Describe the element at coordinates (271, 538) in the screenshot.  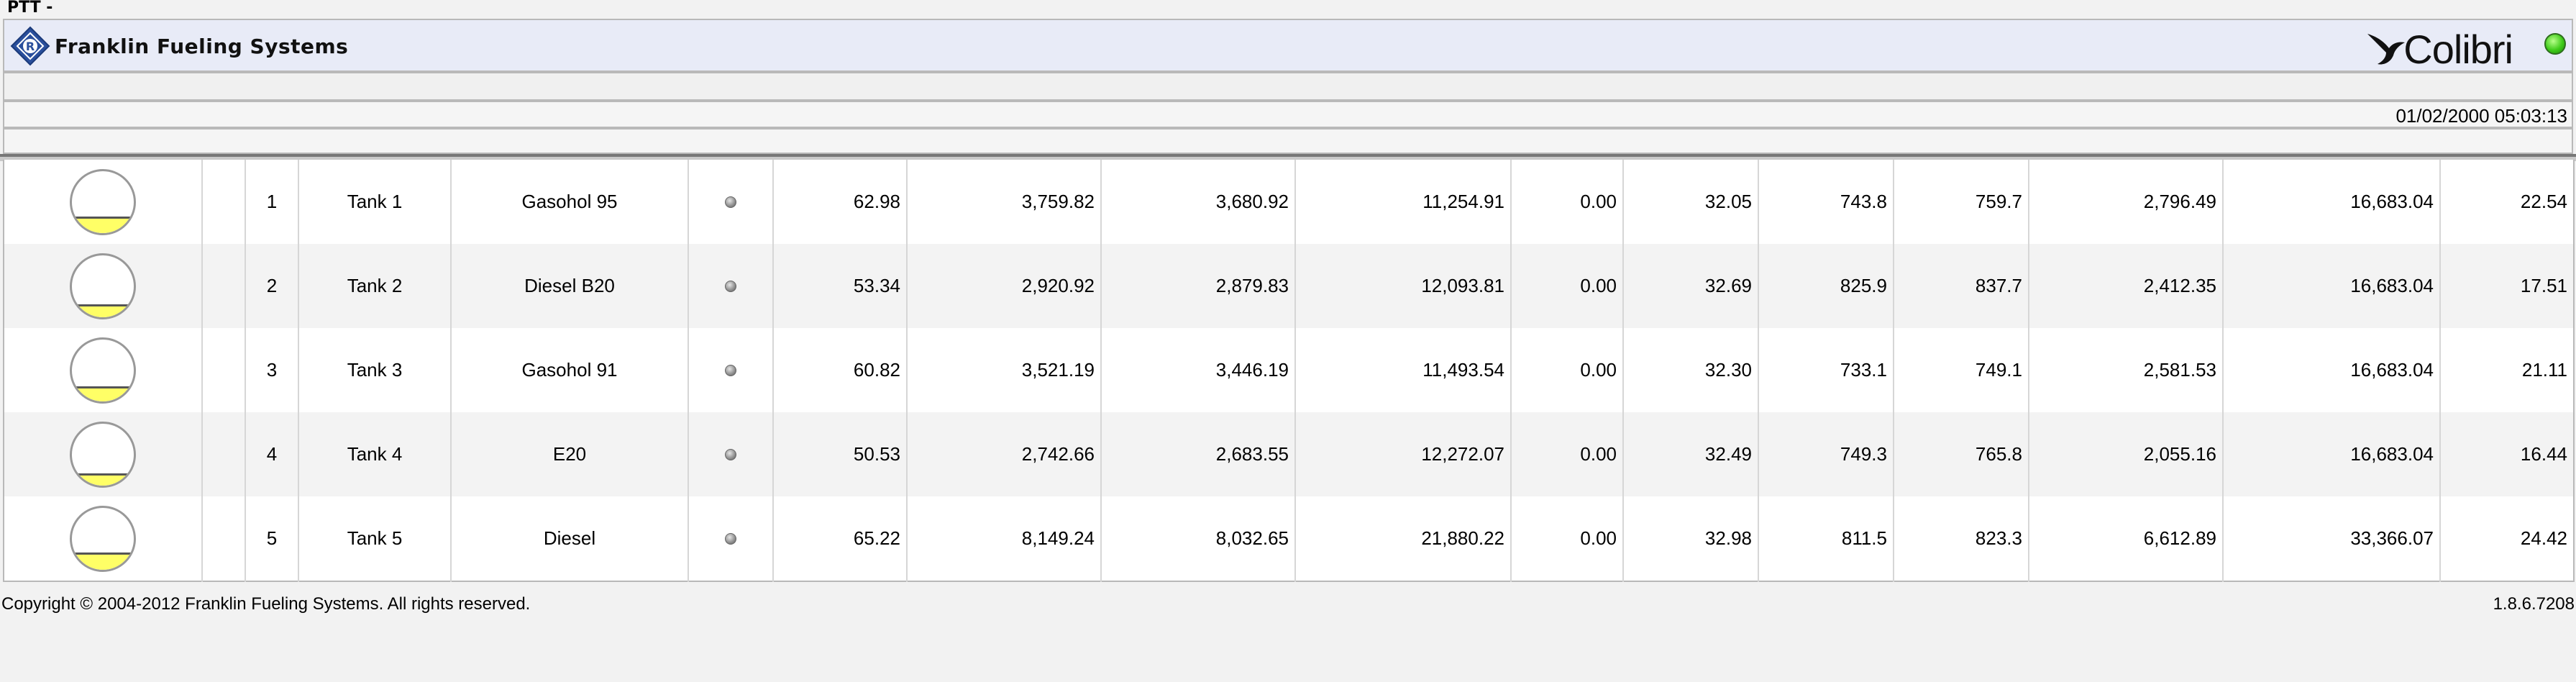
I see `tank-number: 5` at that location.